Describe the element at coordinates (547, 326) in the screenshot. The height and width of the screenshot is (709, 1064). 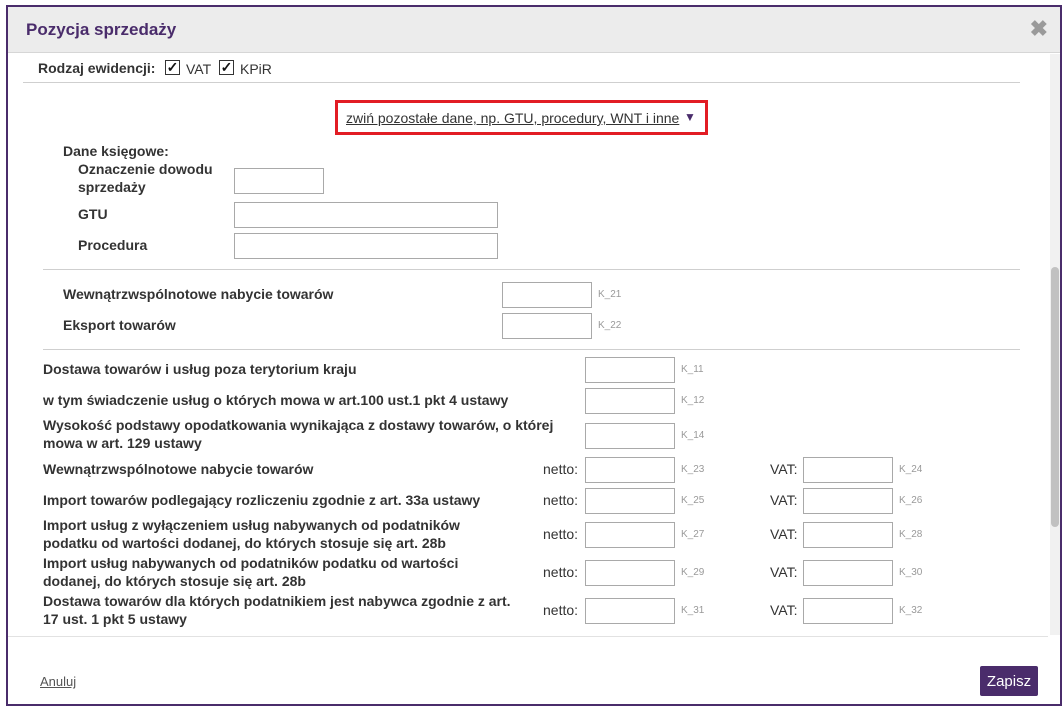
I see `export-input` at that location.